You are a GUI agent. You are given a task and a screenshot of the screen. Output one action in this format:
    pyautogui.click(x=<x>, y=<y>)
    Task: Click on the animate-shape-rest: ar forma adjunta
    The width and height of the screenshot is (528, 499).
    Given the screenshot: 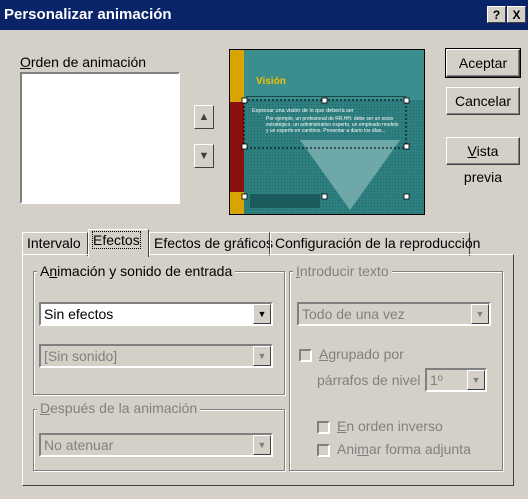 What is the action you would take?
    pyautogui.click(x=419, y=449)
    